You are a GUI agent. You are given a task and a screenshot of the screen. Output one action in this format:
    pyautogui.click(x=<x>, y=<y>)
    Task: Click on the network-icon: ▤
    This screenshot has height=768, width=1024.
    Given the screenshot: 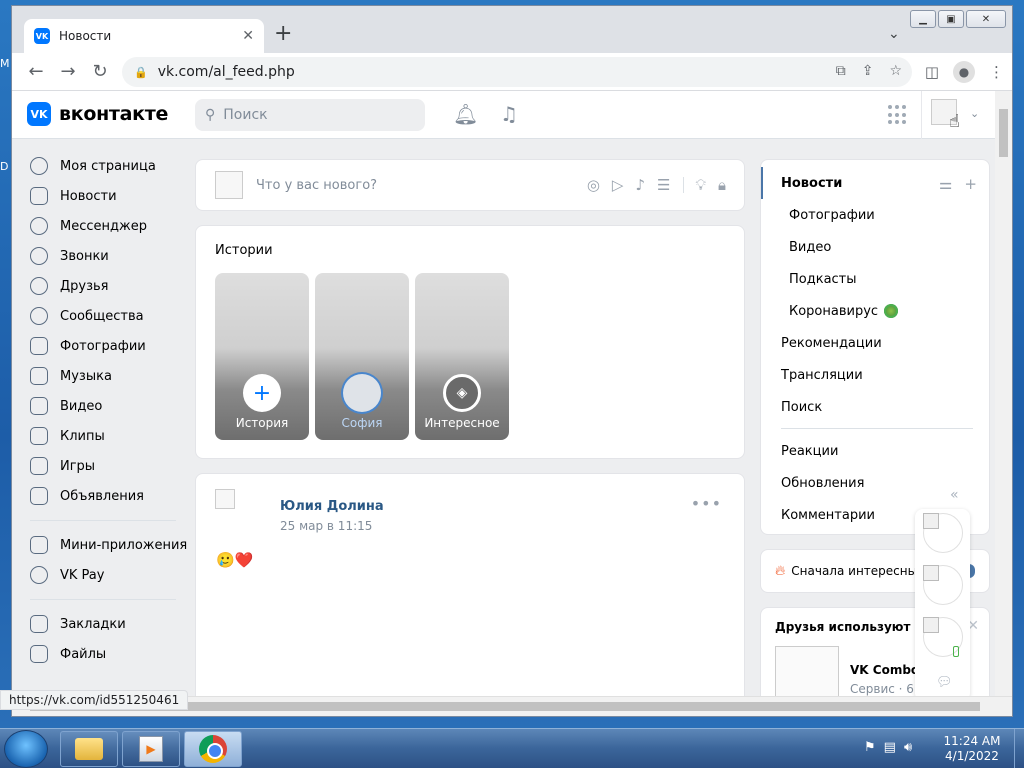 What is the action you would take?
    pyautogui.click(x=890, y=747)
    